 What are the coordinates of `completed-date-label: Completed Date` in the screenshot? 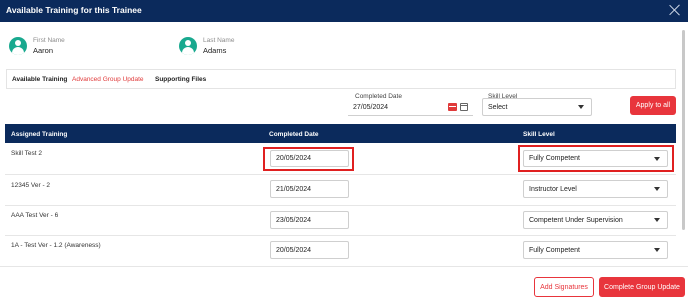 It's located at (378, 96).